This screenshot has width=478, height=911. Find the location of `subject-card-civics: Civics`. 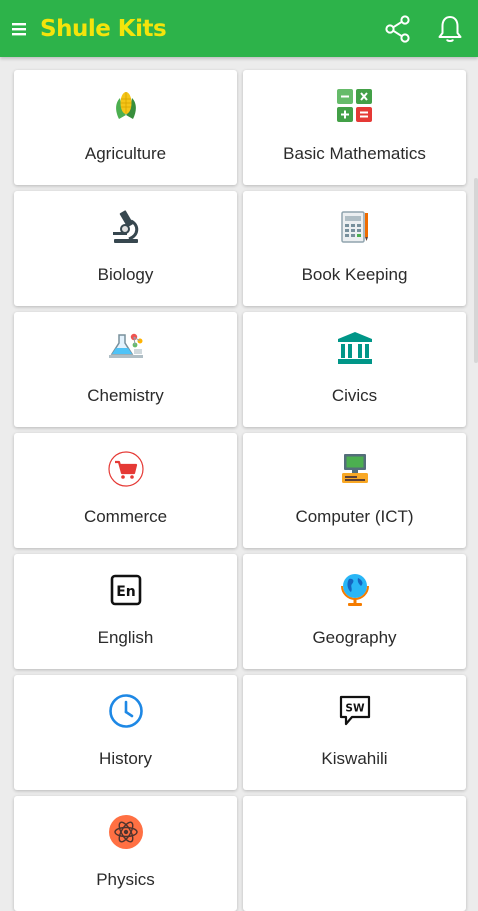

subject-card-civics: Civics is located at coordinates (354, 369).